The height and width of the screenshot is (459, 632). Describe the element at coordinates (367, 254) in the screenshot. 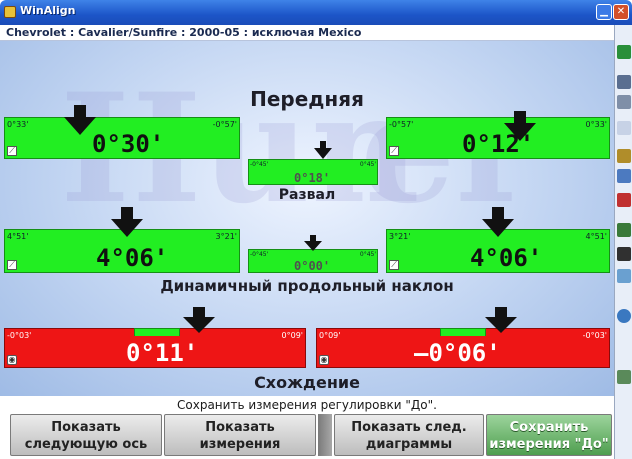

I see `caster-cross-max: 0°45'` at that location.